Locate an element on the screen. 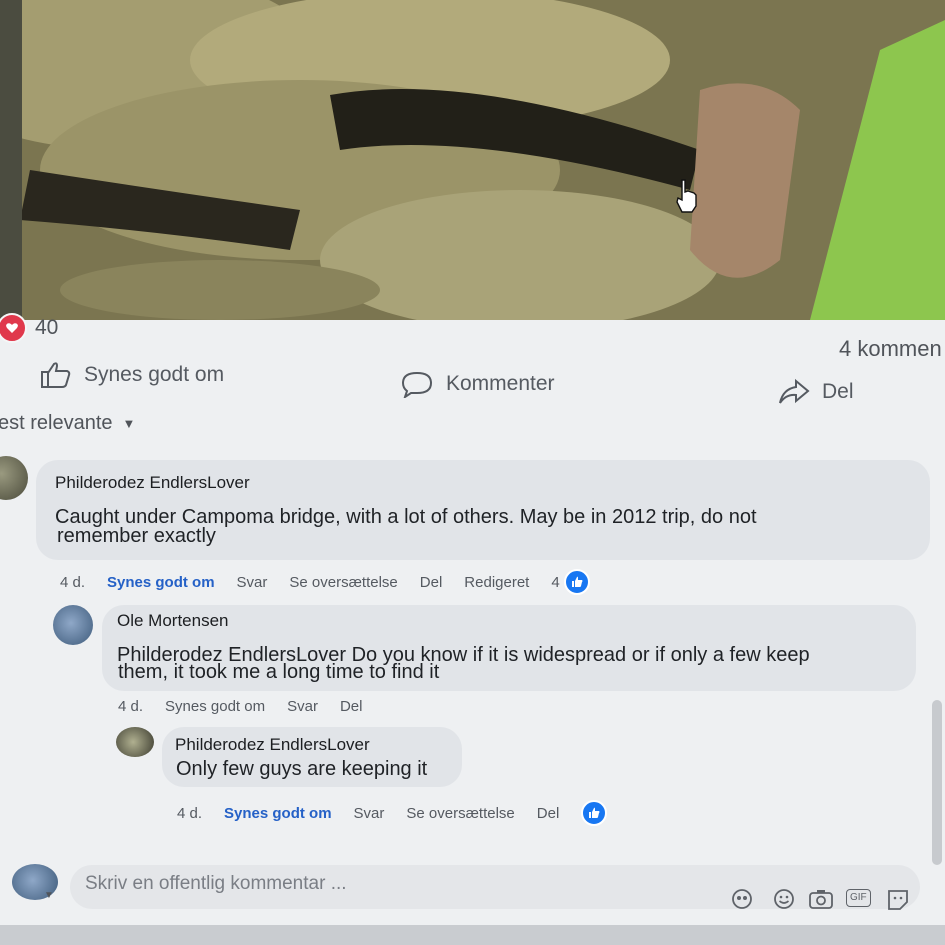 The width and height of the screenshot is (945, 945). camera-icon is located at coordinates (821, 899).